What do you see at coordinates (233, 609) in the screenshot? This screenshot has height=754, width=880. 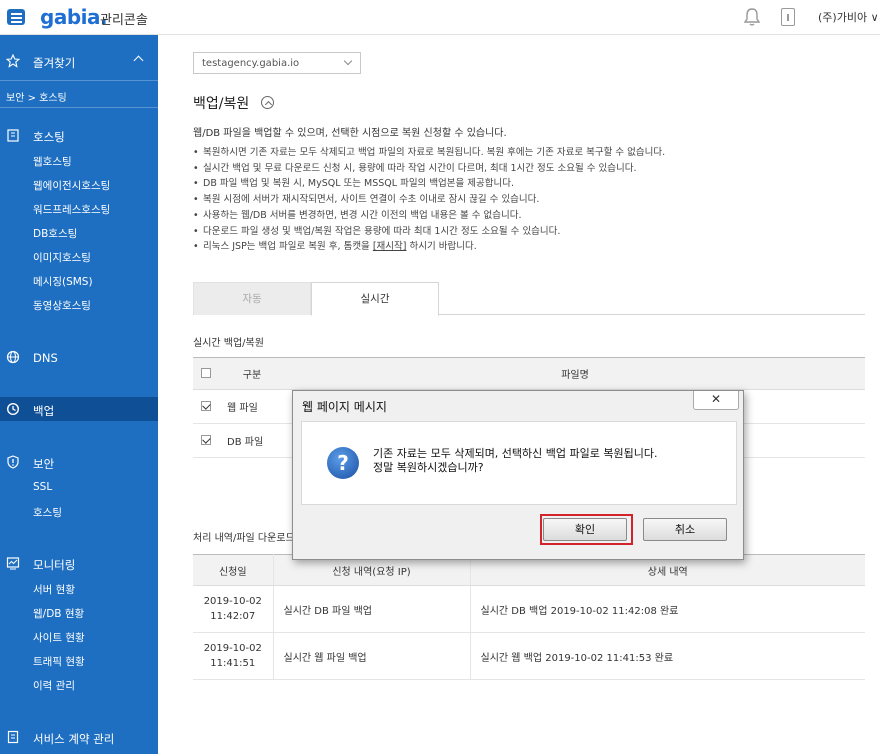 I see `row-date: 2019-10-02 11:42:07` at bounding box center [233, 609].